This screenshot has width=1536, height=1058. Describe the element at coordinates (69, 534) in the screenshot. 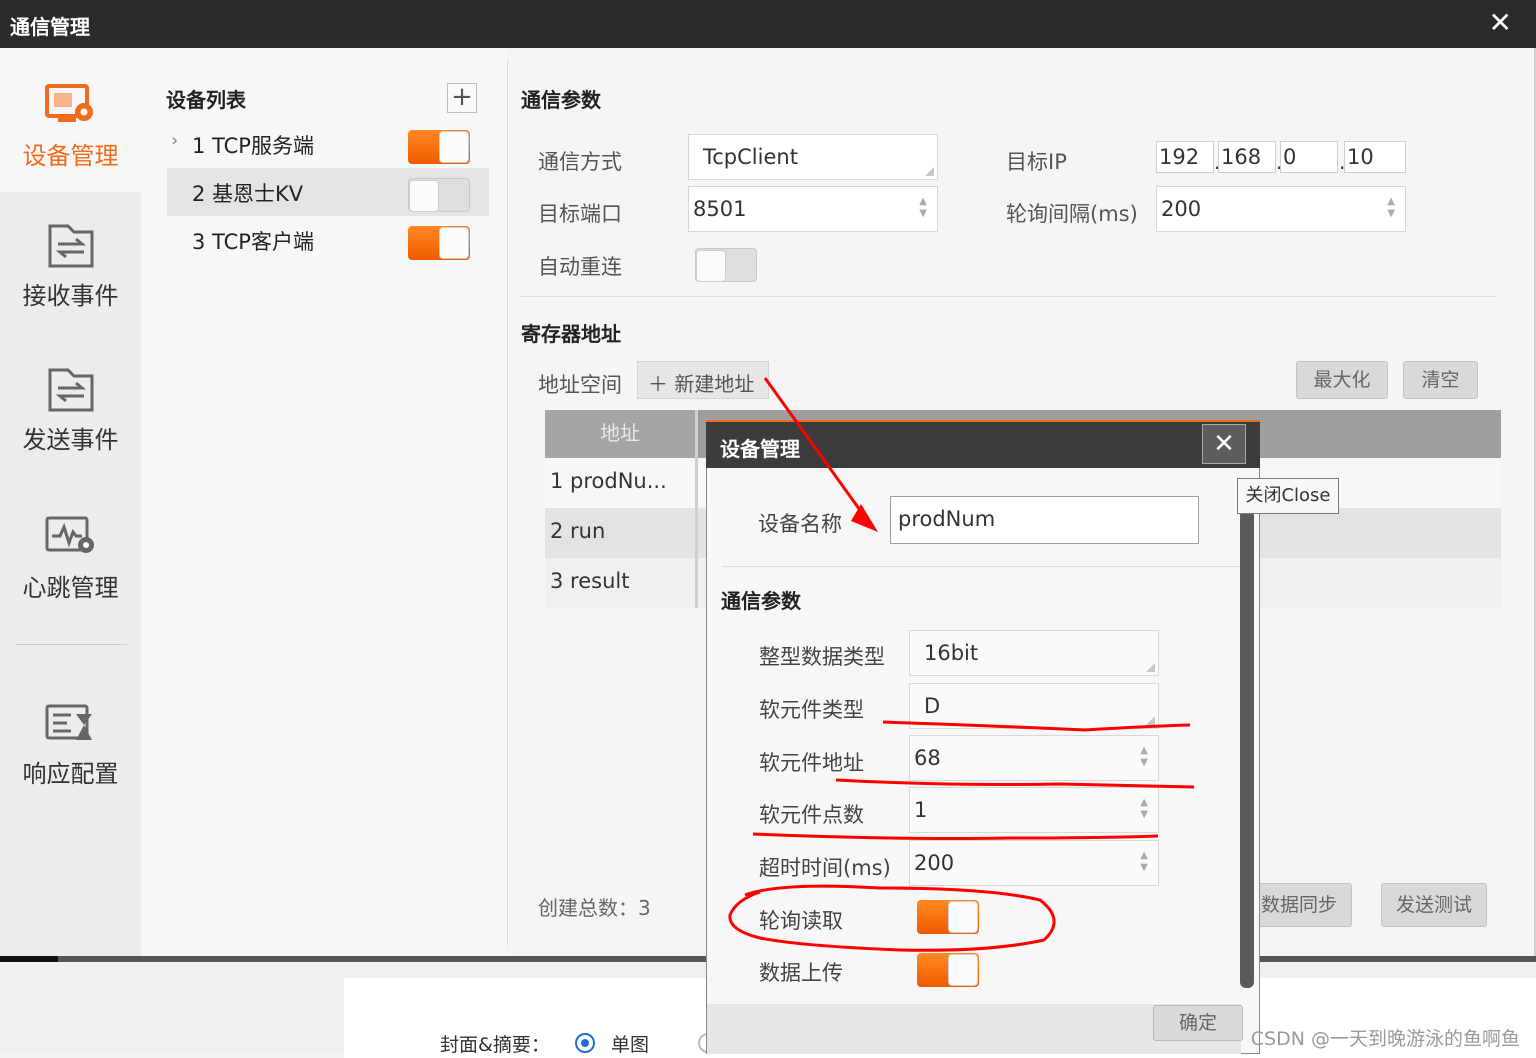

I see `heartbeat-icon` at that location.